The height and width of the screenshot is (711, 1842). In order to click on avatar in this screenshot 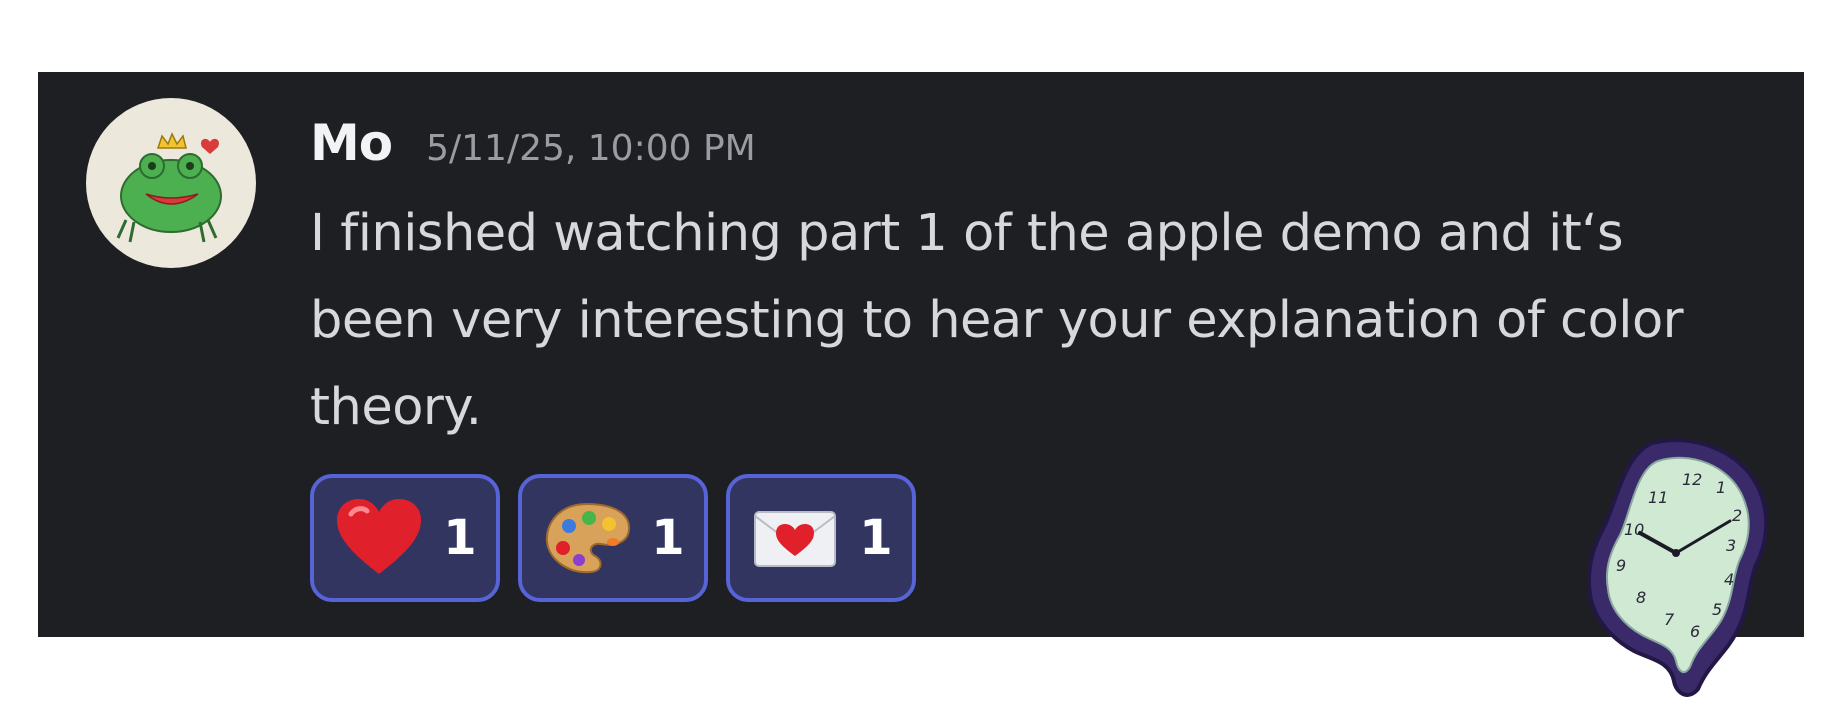, I will do `click(171, 183)`.